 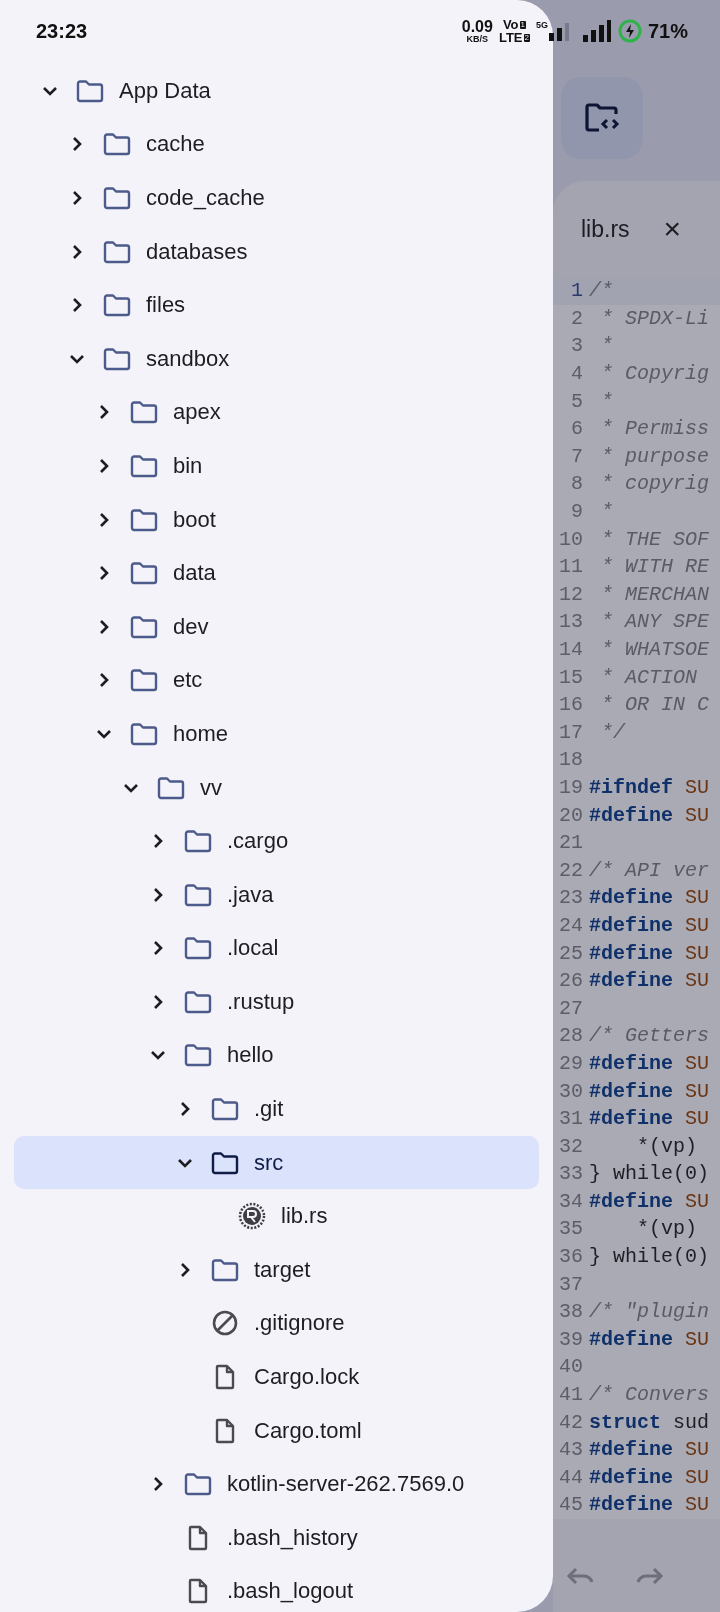 What do you see at coordinates (570, 1091) in the screenshot?
I see `line-number: 30` at bounding box center [570, 1091].